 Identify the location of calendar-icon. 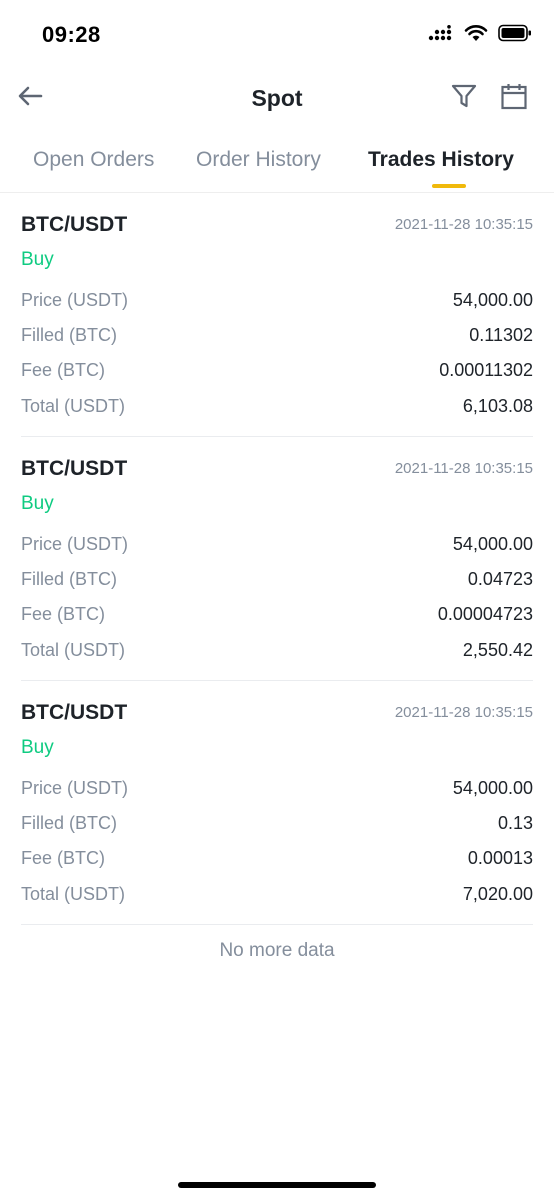
(514, 98).